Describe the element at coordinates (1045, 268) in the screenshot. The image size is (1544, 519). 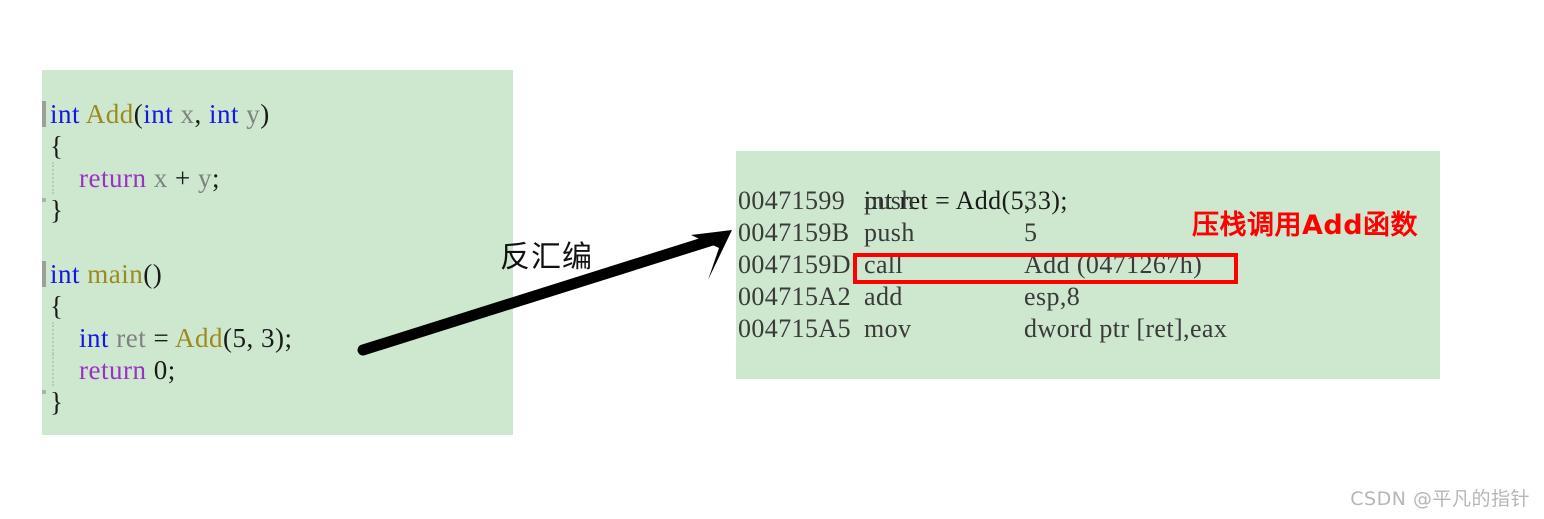
I see `call-instruction-highlight-box` at that location.